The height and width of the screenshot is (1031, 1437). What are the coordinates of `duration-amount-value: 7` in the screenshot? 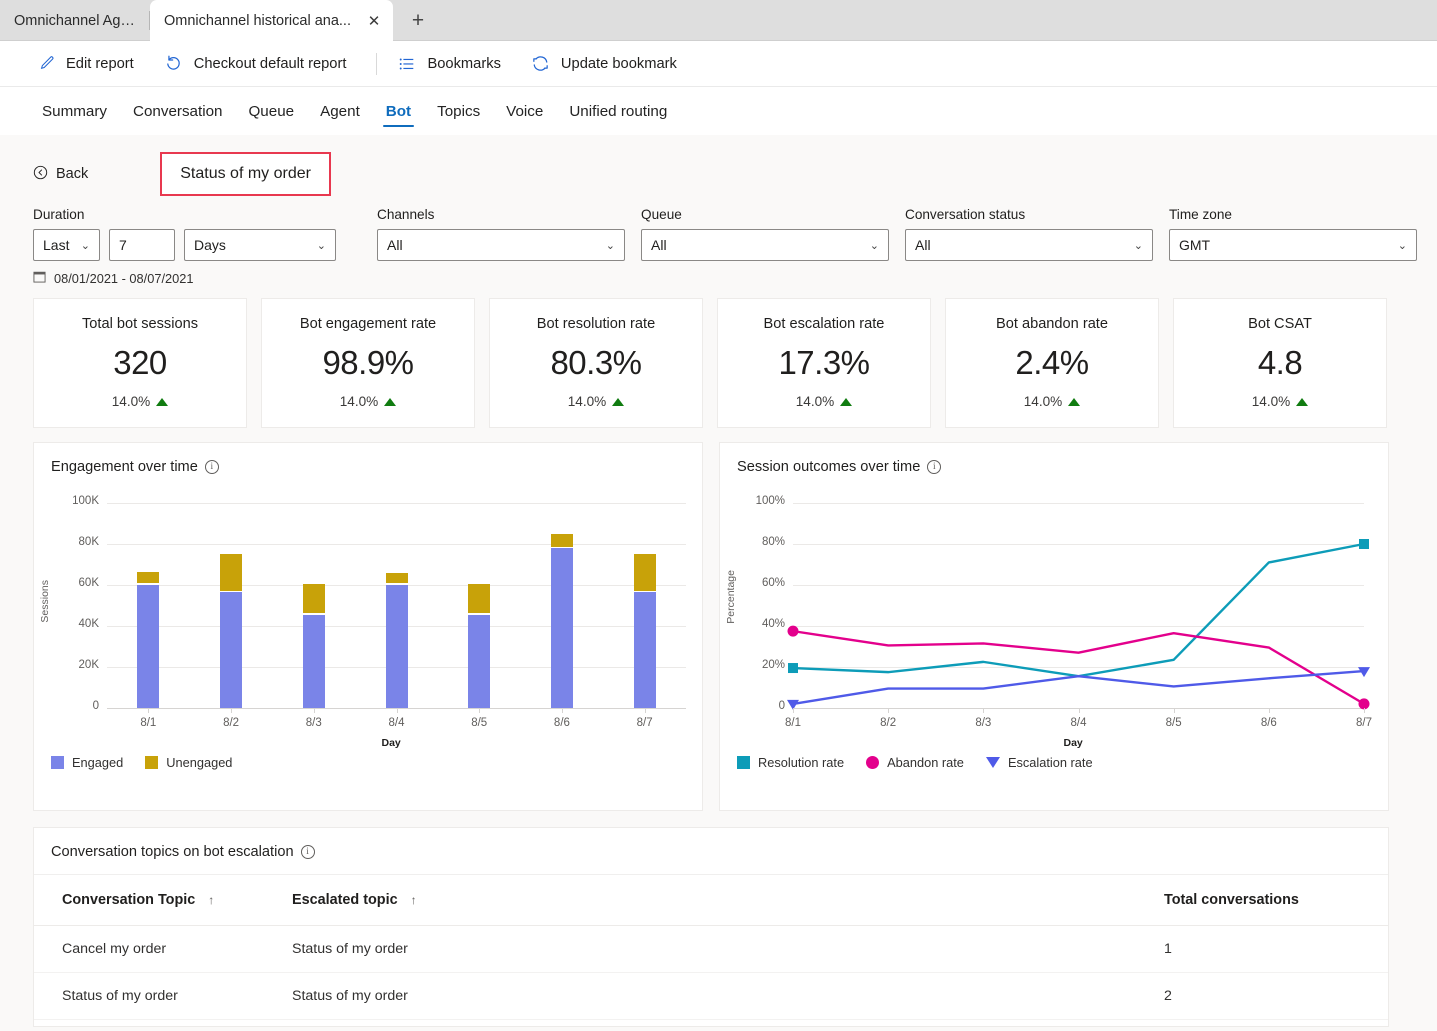 It's located at (123, 245).